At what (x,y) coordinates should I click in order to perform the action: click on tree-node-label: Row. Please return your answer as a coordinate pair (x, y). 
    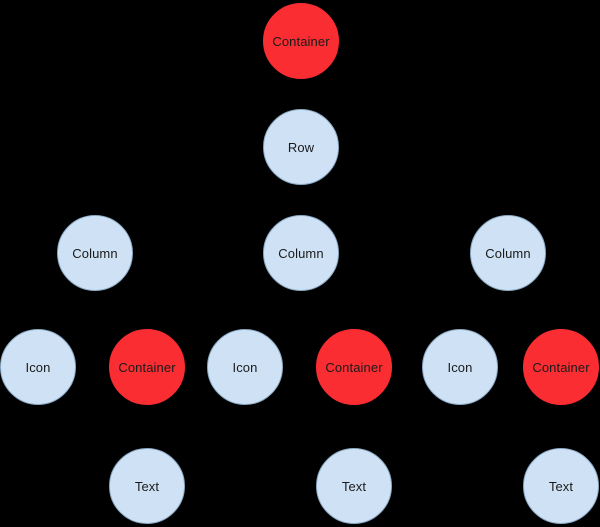
    Looking at the image, I should click on (301, 147).